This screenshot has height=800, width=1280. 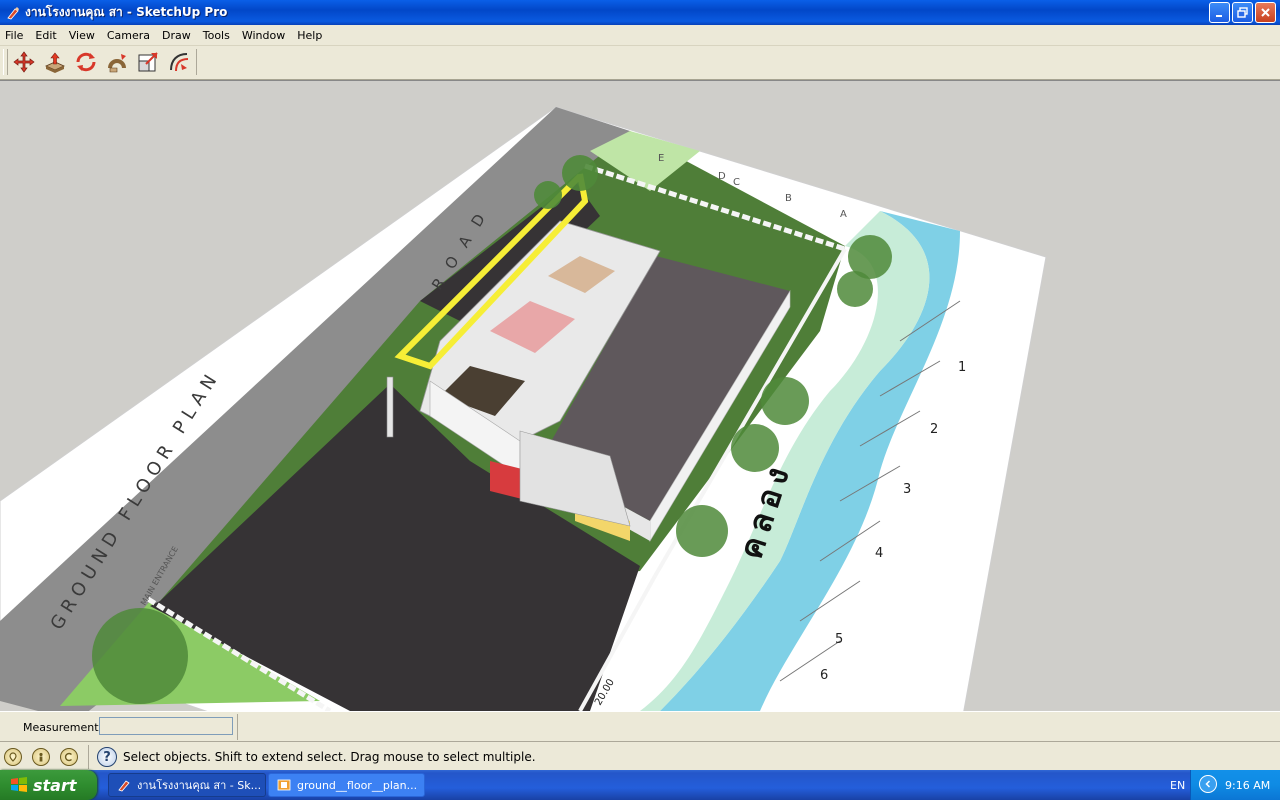 I want to click on close-icon, so click(x=1265, y=12).